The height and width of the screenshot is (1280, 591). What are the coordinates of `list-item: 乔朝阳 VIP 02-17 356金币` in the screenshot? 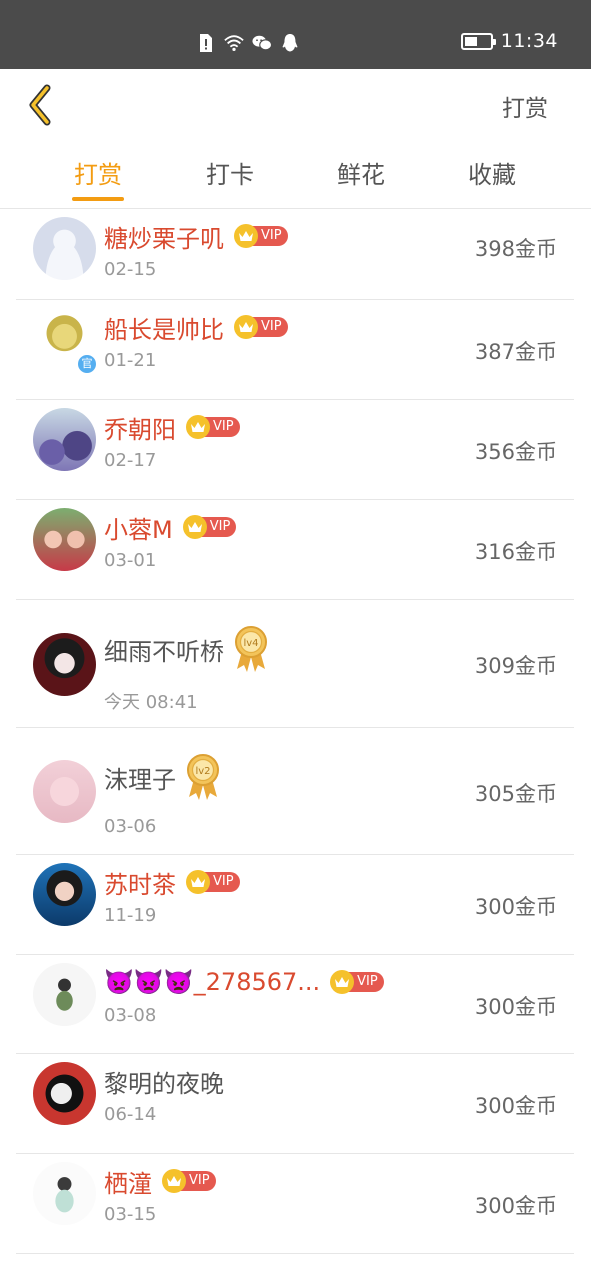 It's located at (295, 450).